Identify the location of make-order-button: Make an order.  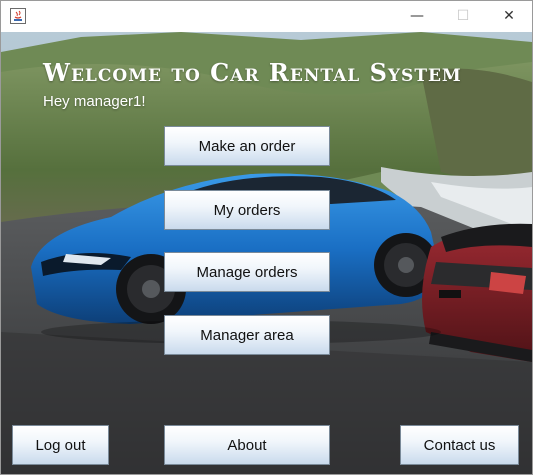
(247, 146).